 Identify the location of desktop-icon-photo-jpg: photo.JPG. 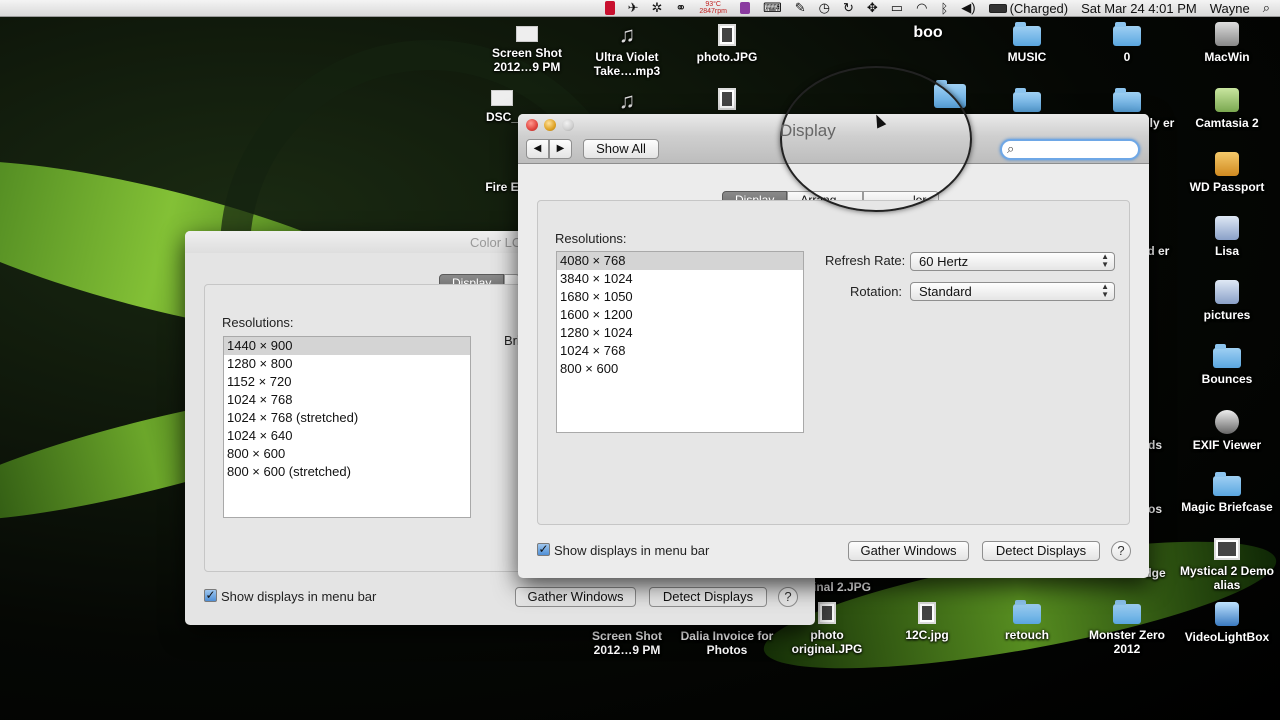
(727, 44).